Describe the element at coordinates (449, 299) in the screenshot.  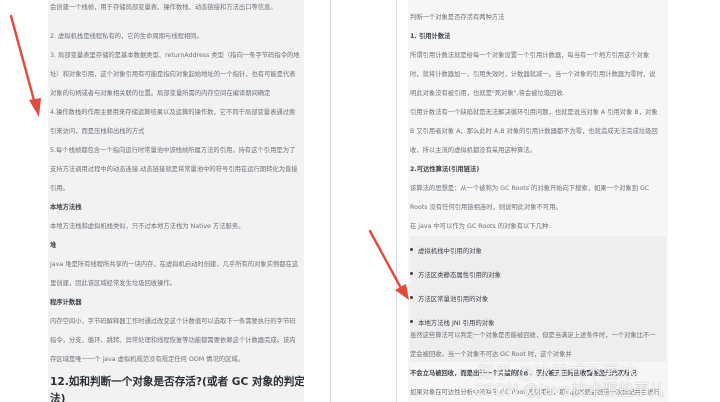
I see `list-item: 方法区常量池引用的对象` at that location.